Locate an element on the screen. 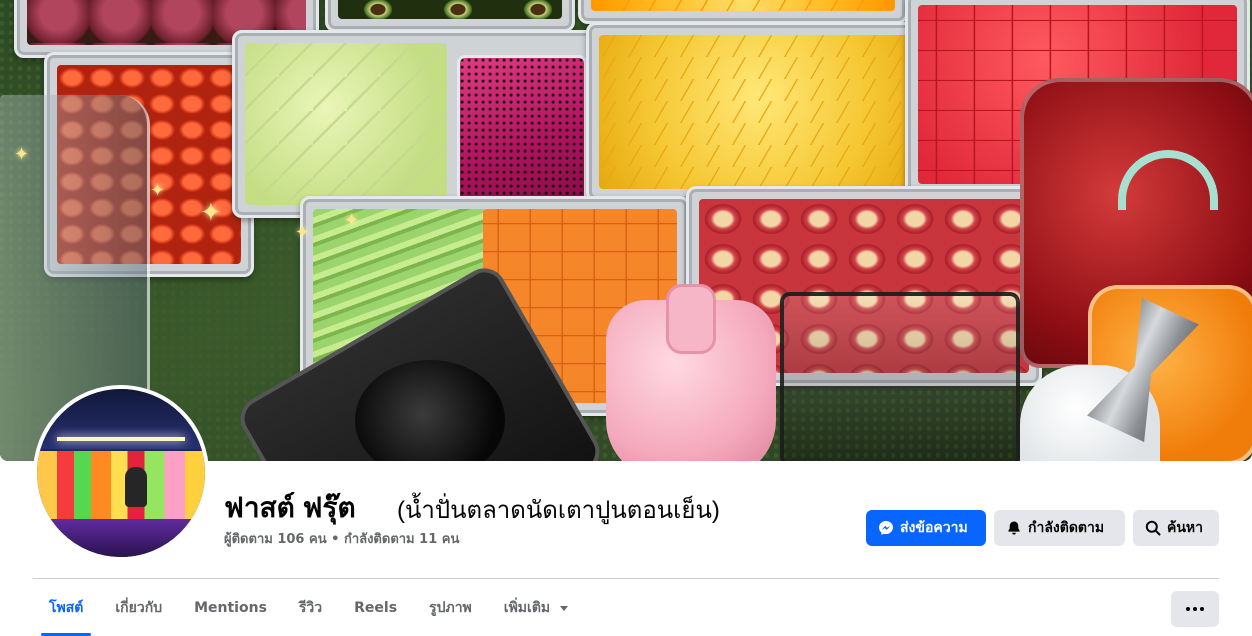 The width and height of the screenshot is (1252, 636). follower-stats: ผู้ติดตาม 106 คน • กำลังติดตาม 11 คน is located at coordinates (341, 538).